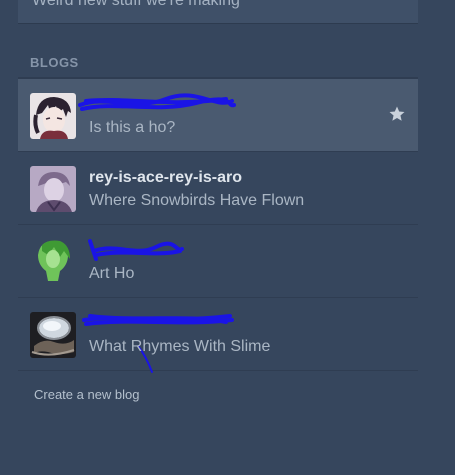  Describe the element at coordinates (397, 114) in the screenshot. I see `star-icon` at that location.